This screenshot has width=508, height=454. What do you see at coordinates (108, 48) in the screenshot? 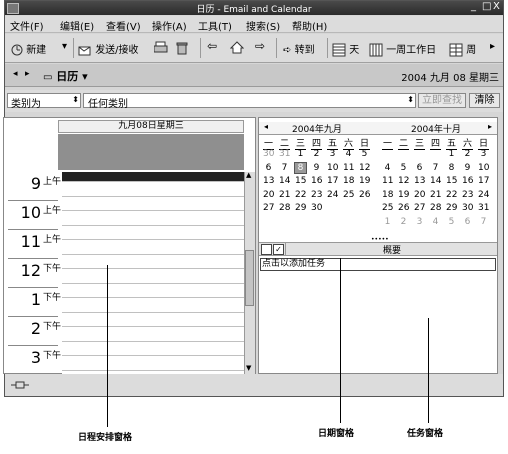
I see `send-receive-button: 发送/接收` at bounding box center [108, 48].